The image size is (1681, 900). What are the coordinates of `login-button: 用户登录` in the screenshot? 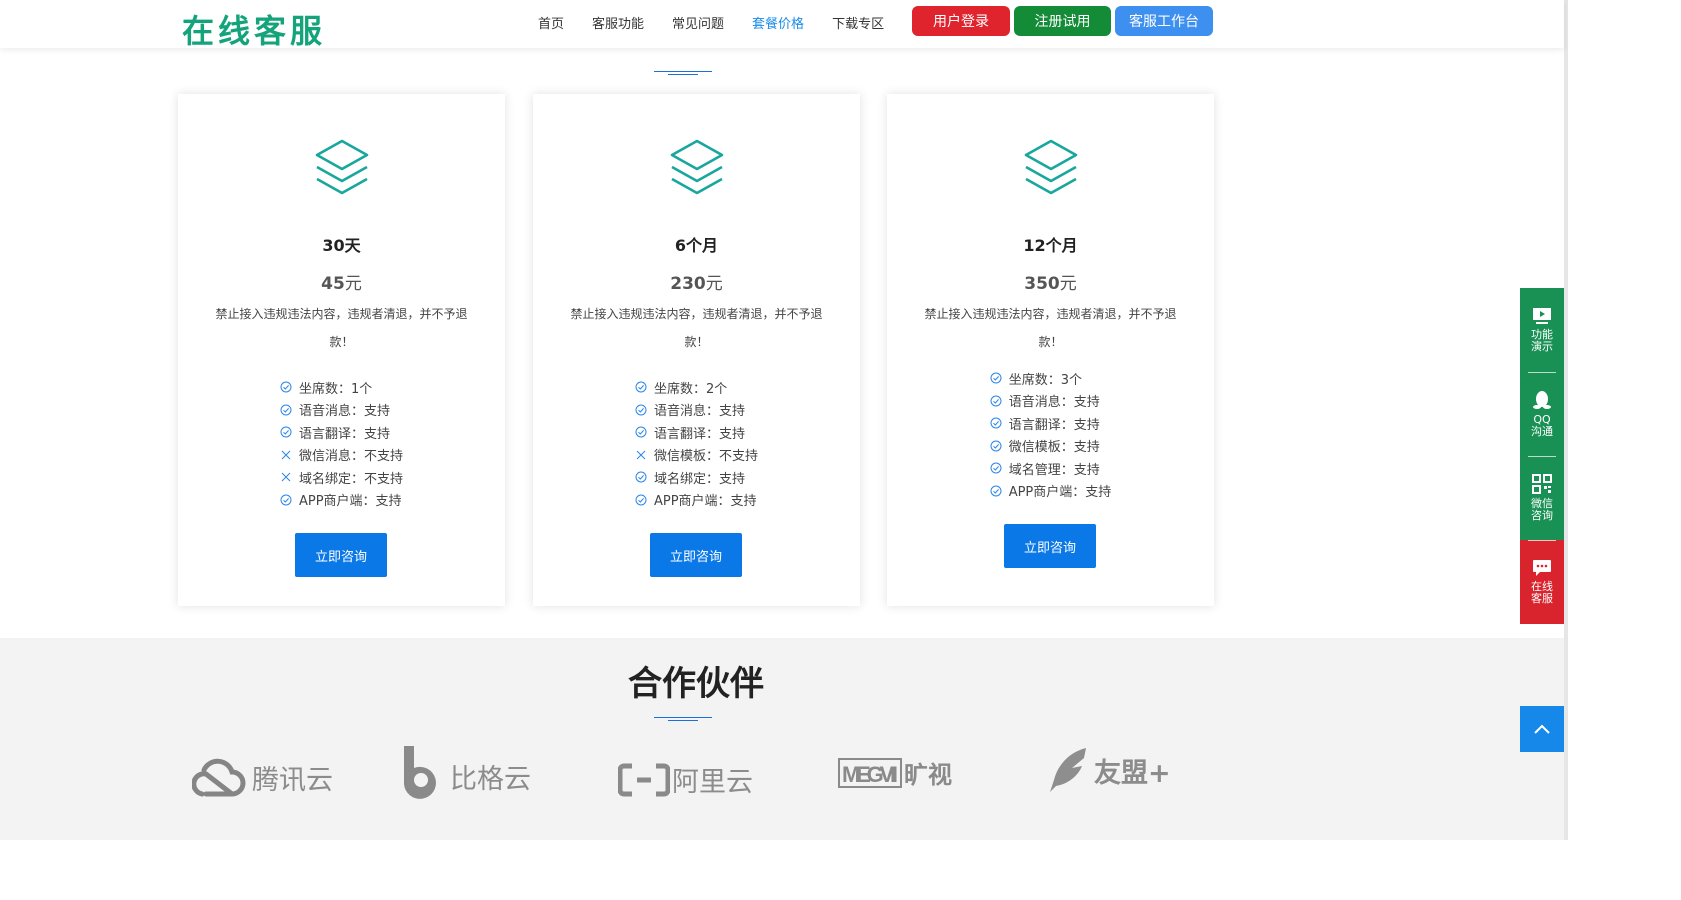 It's located at (961, 21).